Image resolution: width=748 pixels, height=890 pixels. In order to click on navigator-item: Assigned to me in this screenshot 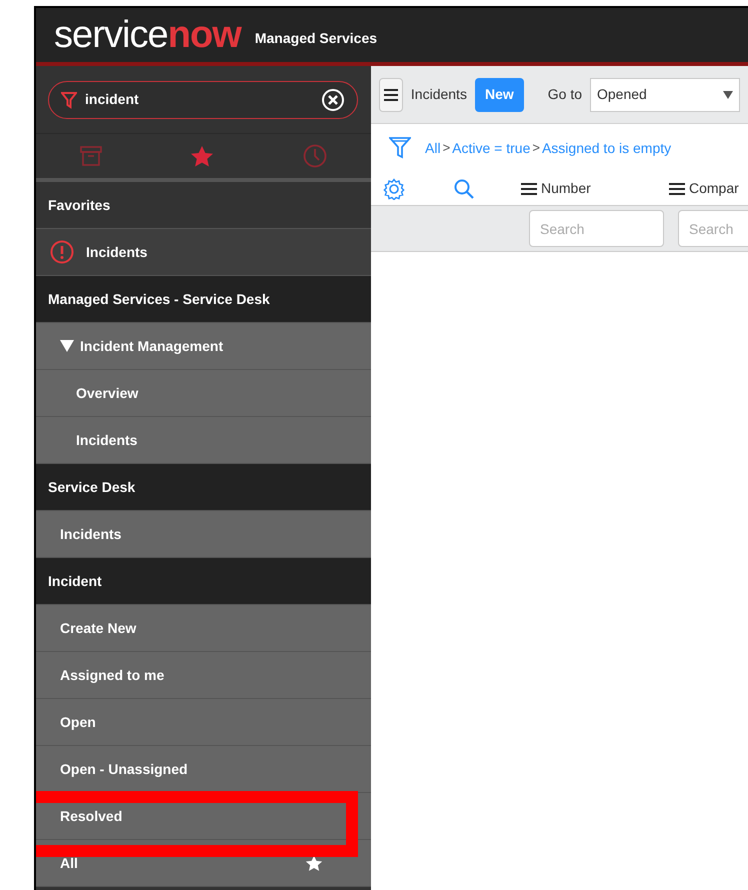, I will do `click(203, 675)`.